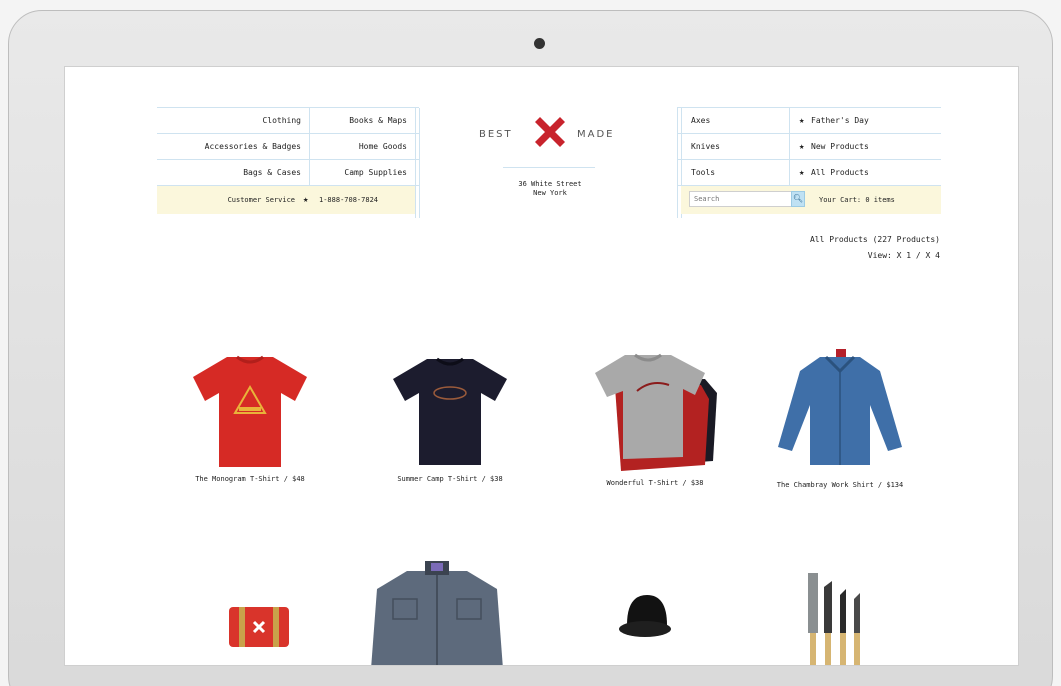  What do you see at coordinates (811, 200) in the screenshot?
I see `search-cart-row: 🔍︎ Your Cart: 0 items` at bounding box center [811, 200].